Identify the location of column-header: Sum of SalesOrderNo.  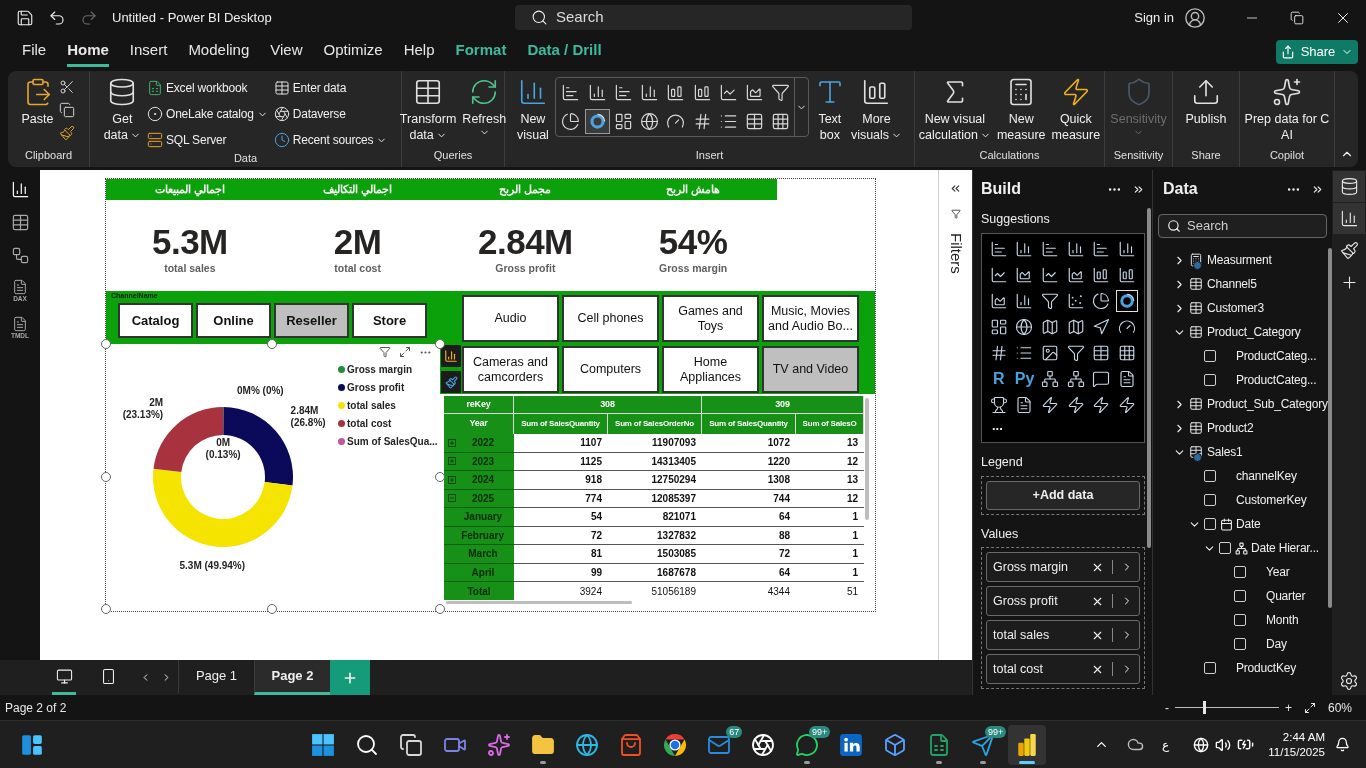
(655, 423).